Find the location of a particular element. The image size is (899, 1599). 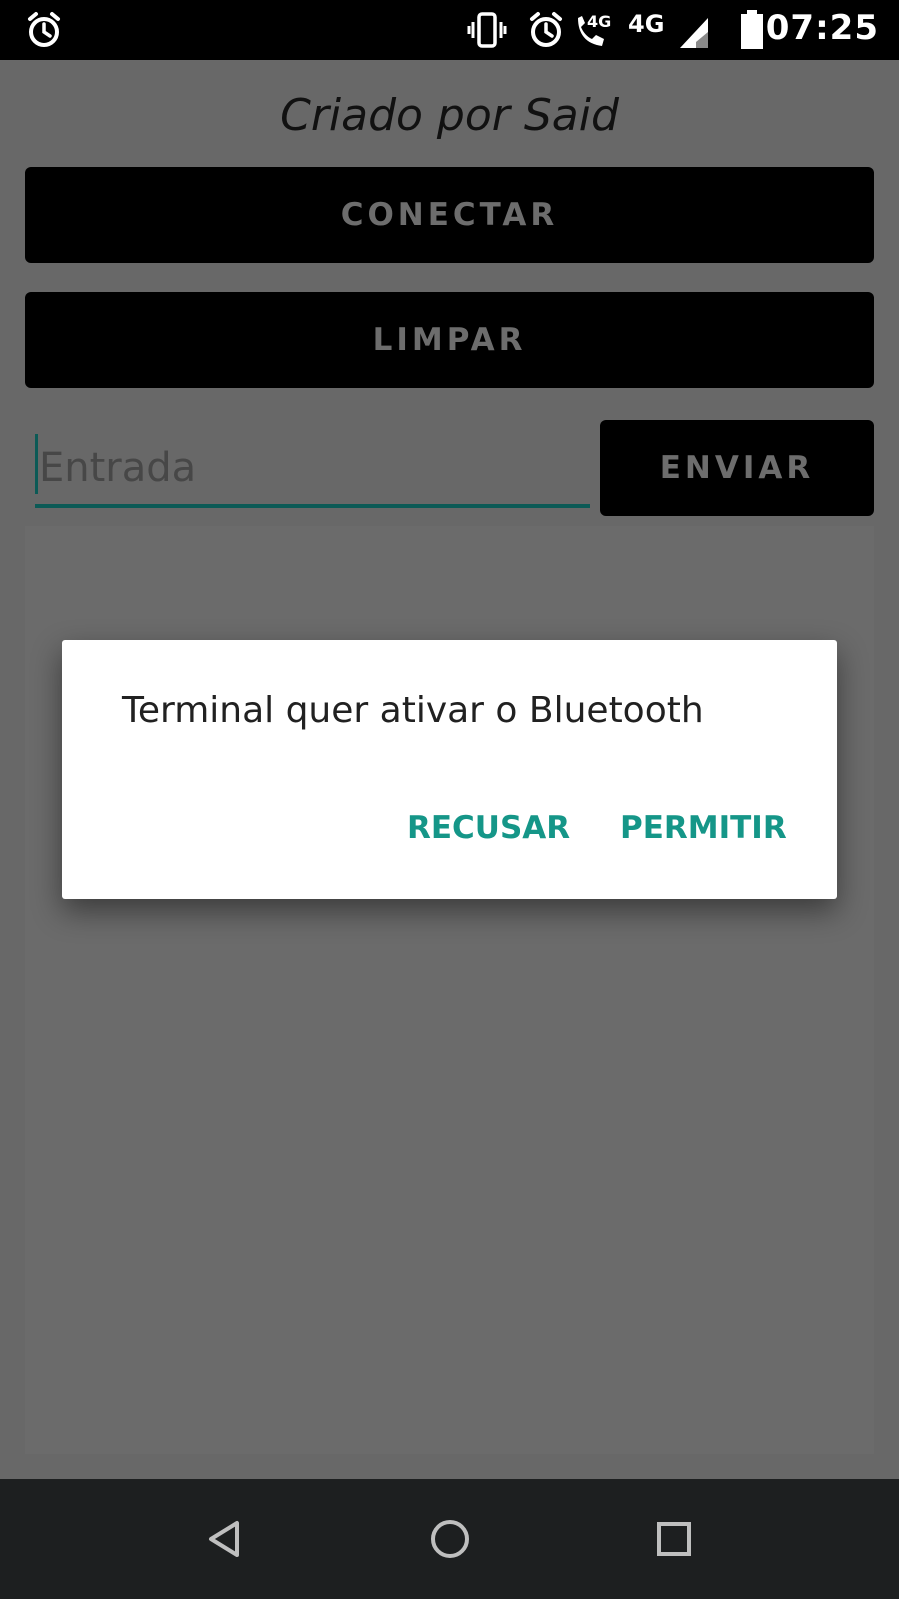

recents-icon is located at coordinates (674, 1539).